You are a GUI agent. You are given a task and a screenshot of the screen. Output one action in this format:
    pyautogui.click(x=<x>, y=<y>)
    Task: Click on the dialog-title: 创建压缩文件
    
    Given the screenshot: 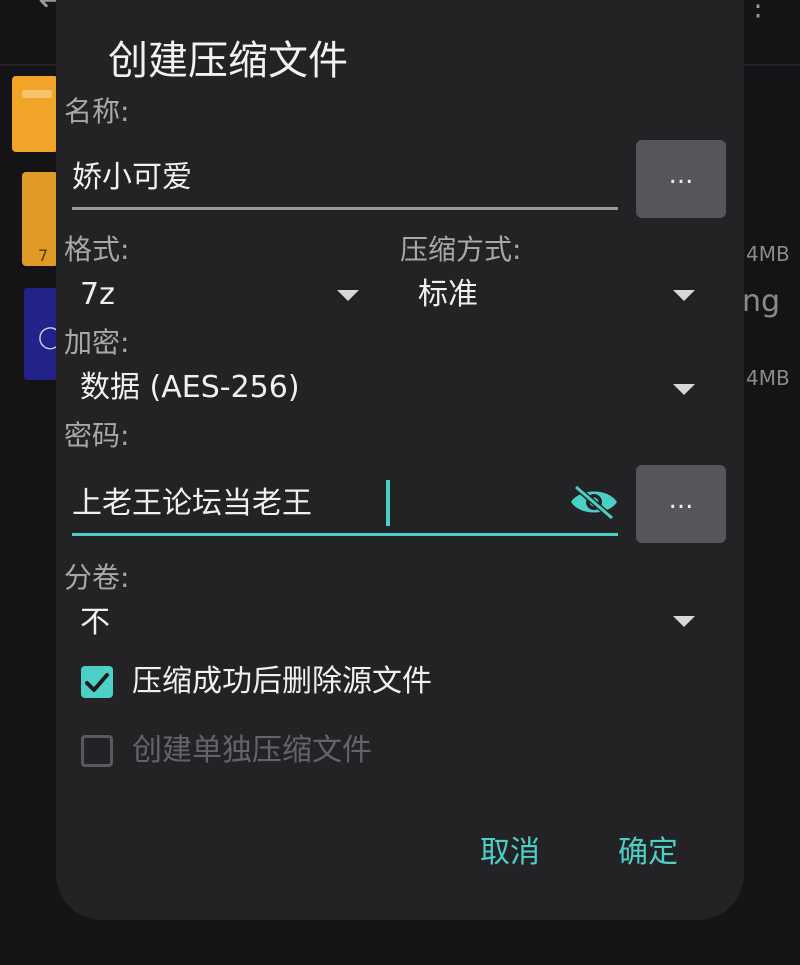 What is the action you would take?
    pyautogui.click(x=228, y=61)
    